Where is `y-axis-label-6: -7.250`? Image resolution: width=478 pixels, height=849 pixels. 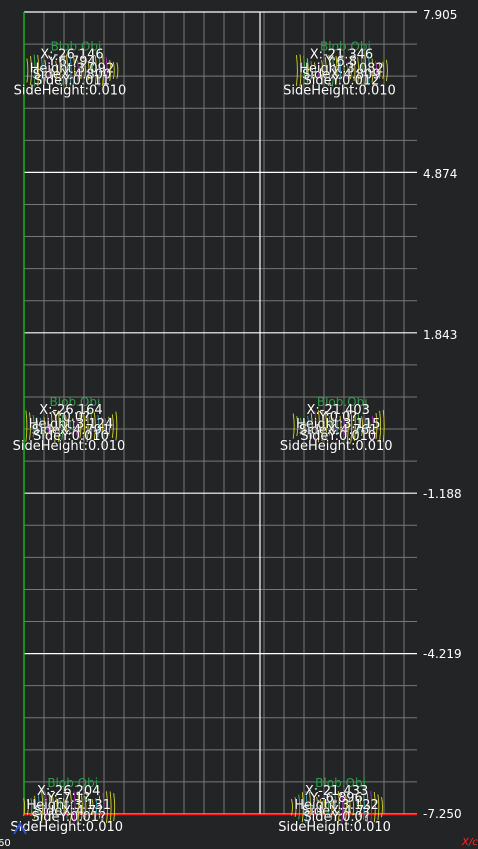 y-axis-label-6: -7.250 is located at coordinates (442, 814).